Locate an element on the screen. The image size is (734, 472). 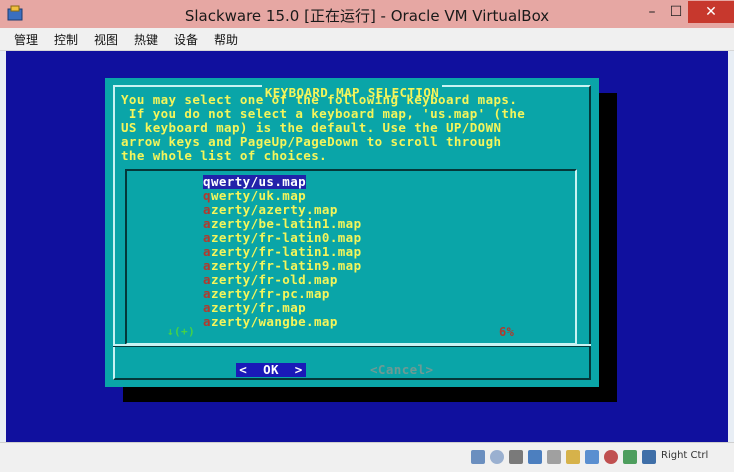
mouse-integration-icon is located at coordinates (649, 457).